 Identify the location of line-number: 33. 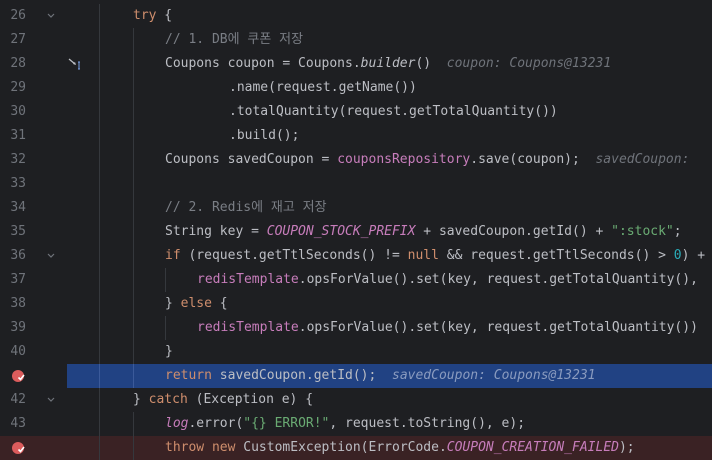
(18, 183).